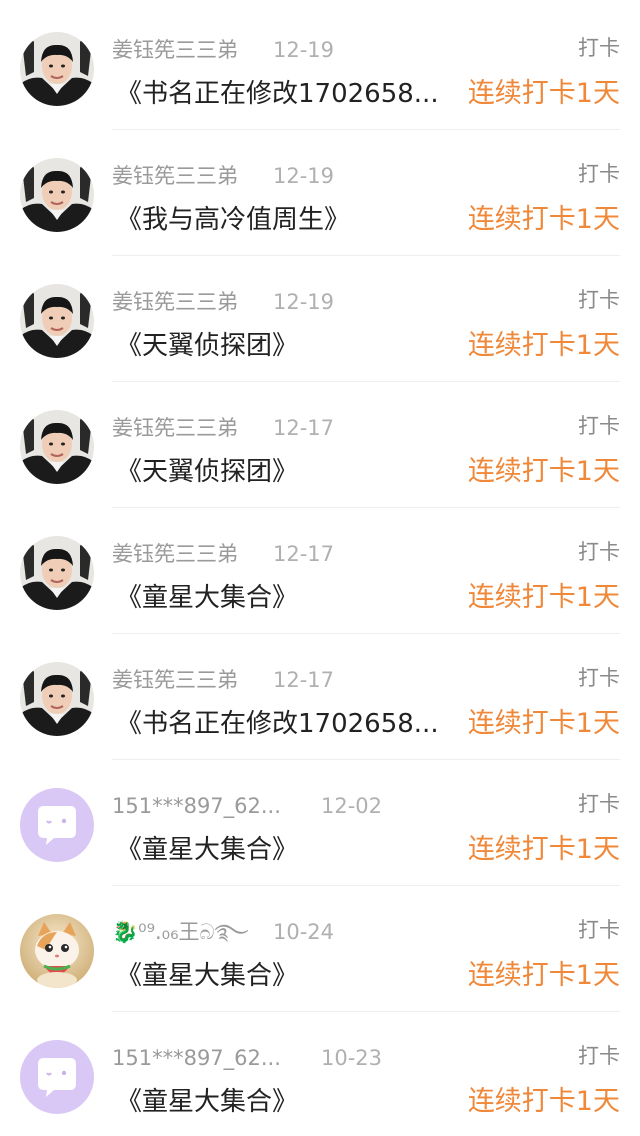 The image size is (640, 1136). I want to click on user-name: 🐉⁰⁹.₀₆王බ࿐, so click(205, 932).